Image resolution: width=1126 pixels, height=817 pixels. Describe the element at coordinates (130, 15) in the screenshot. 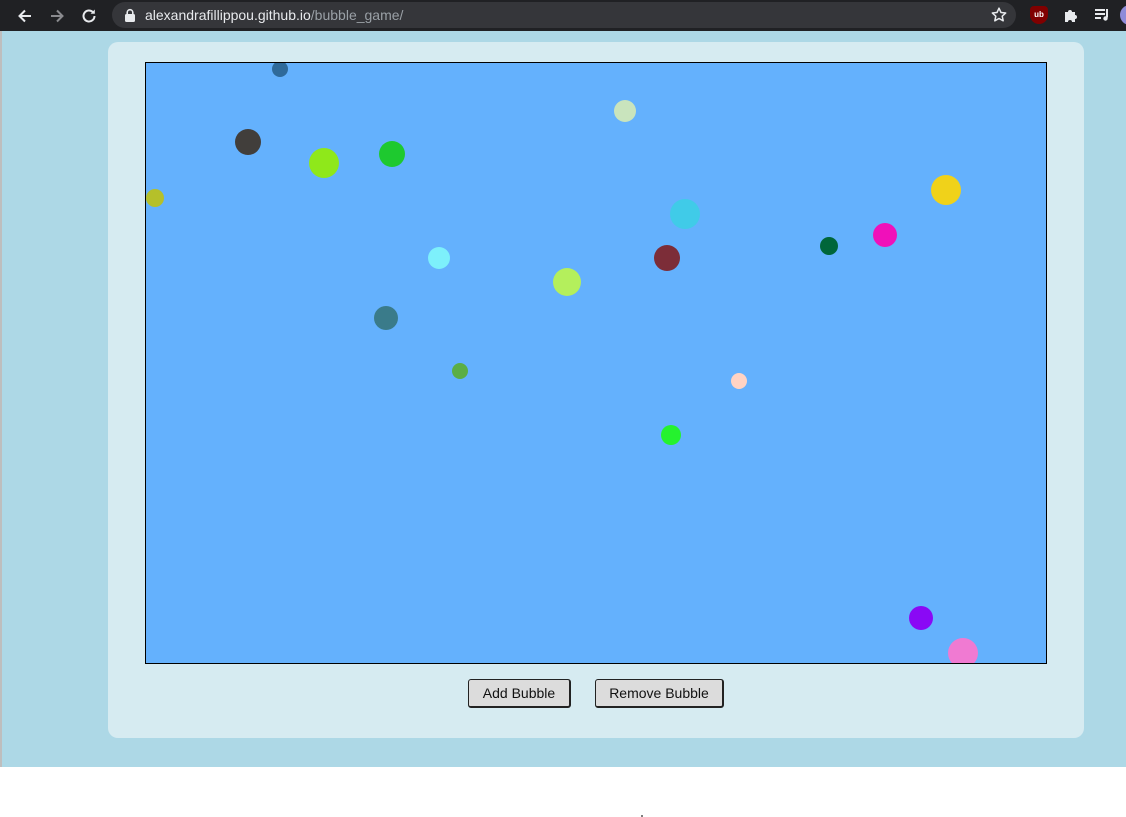

I see `lock-icon` at that location.